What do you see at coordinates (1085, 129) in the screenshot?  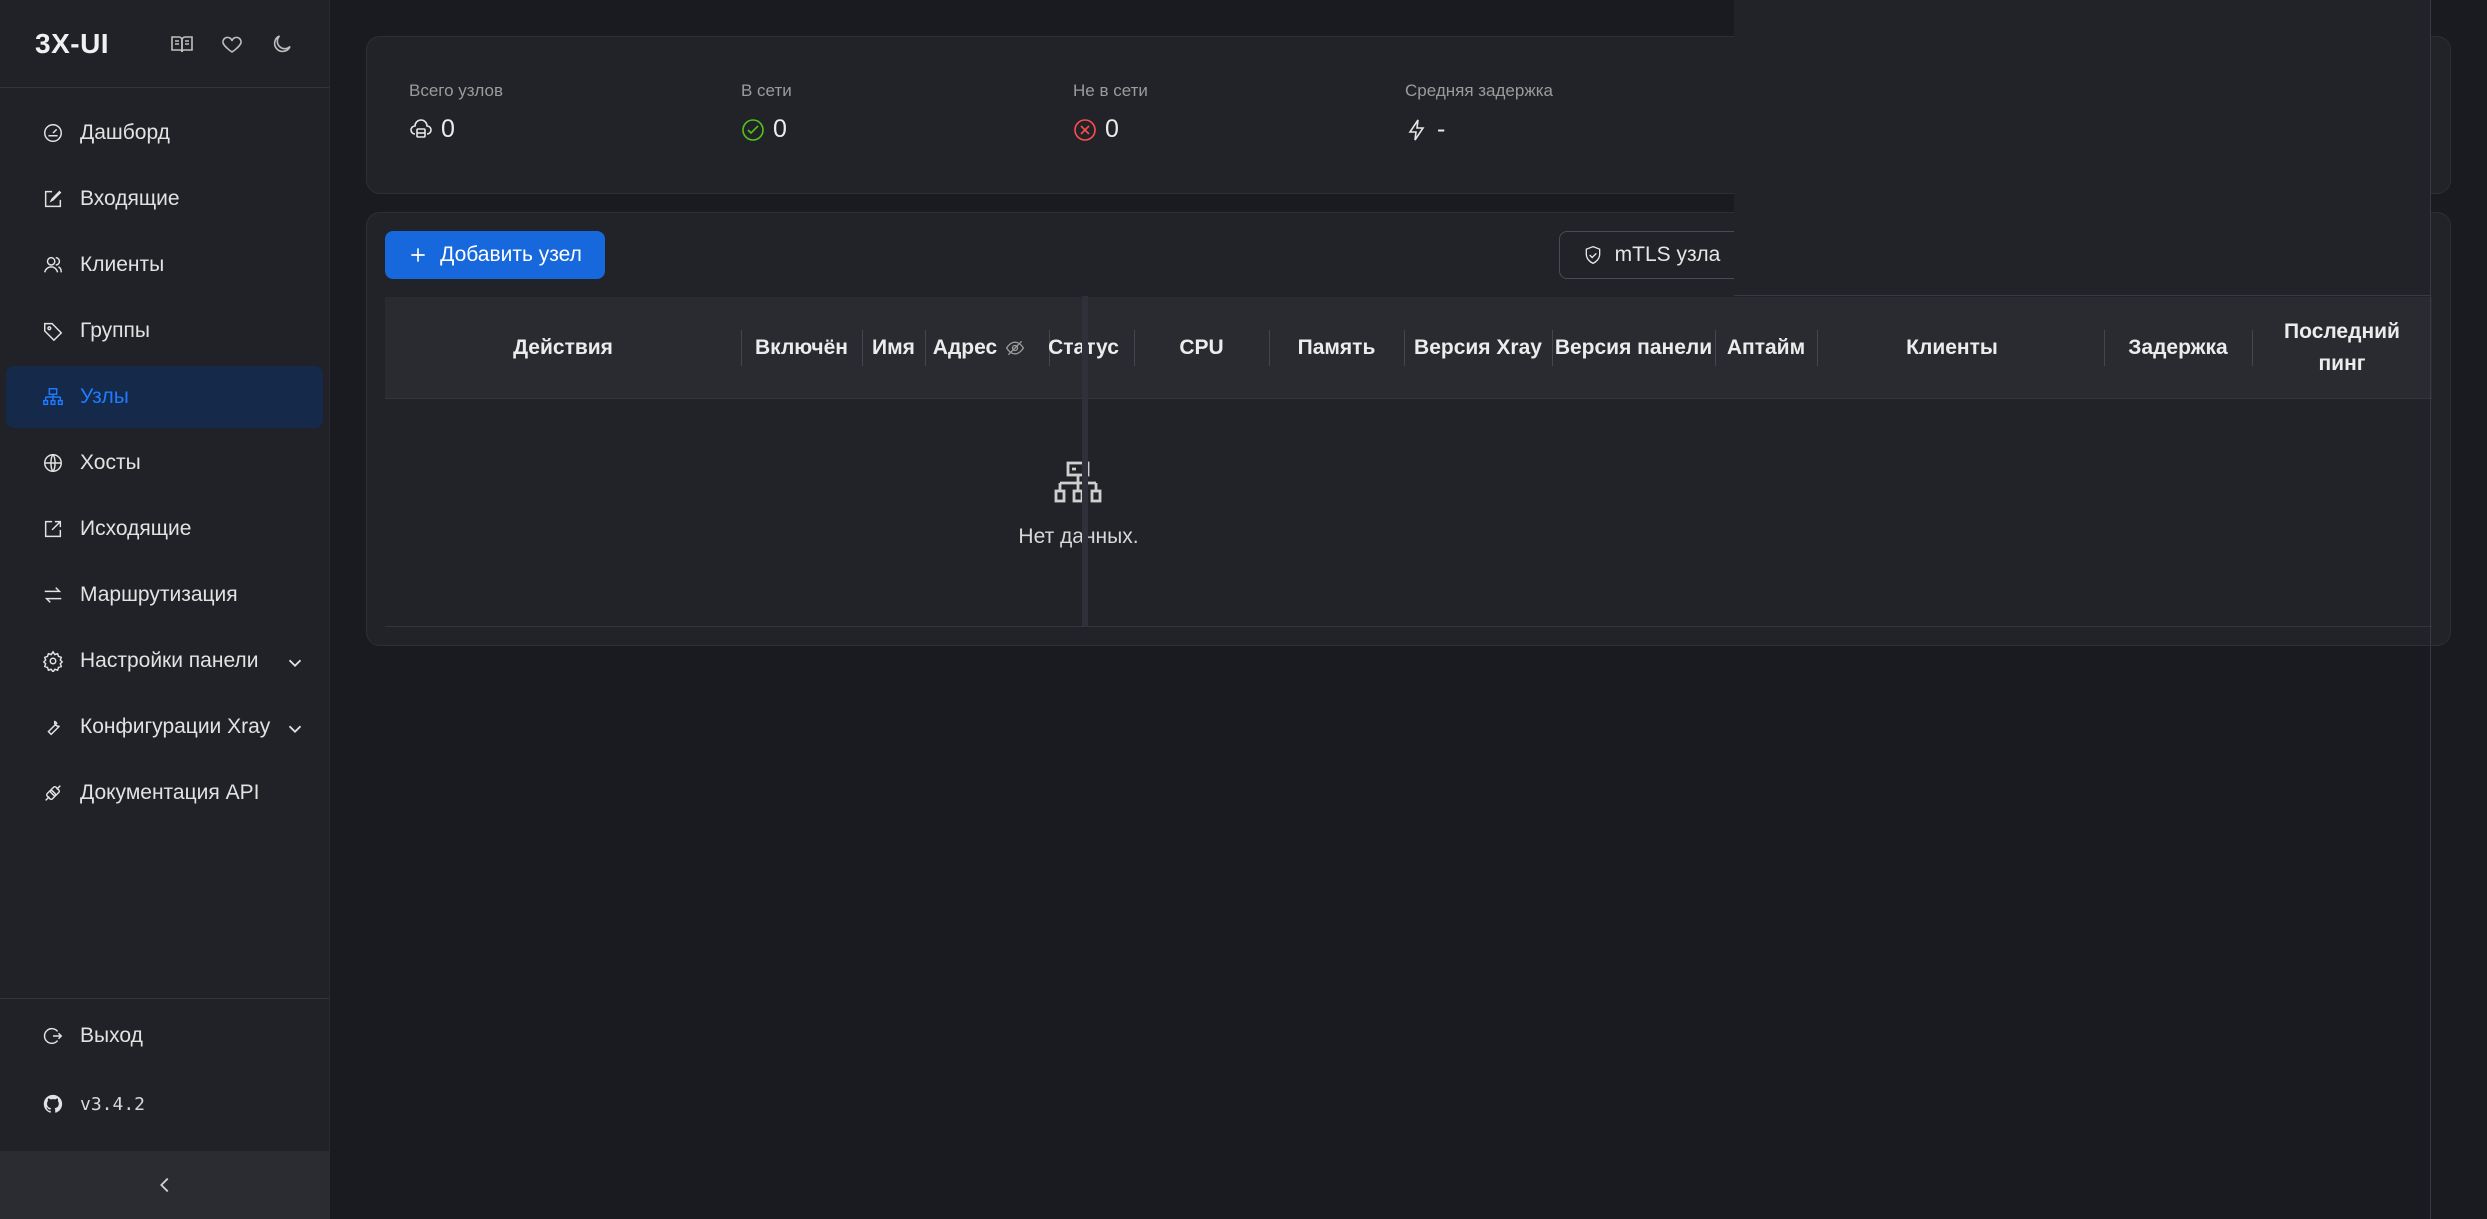 I see `close-circle-icon` at bounding box center [1085, 129].